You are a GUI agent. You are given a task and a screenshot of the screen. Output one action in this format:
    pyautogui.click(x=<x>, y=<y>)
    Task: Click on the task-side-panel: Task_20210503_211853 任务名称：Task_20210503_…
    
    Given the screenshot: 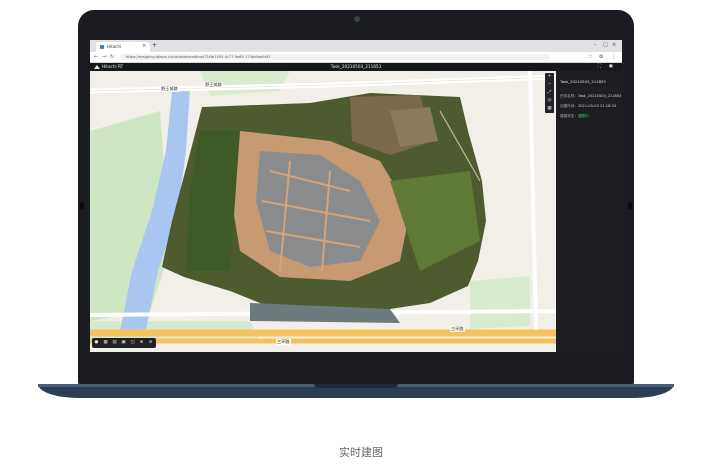 What is the action you would take?
    pyautogui.click(x=589, y=211)
    